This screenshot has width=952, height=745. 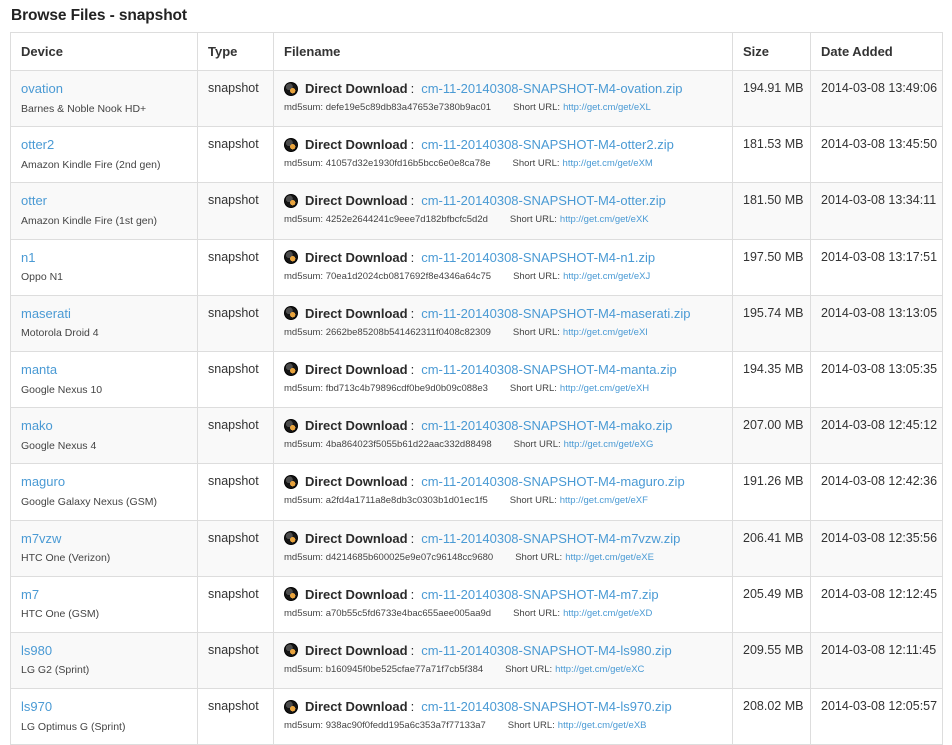 I want to click on md5sum-group: md5sum: 70ea1d2024cb0817692f8e4346a64c75, so click(x=387, y=276).